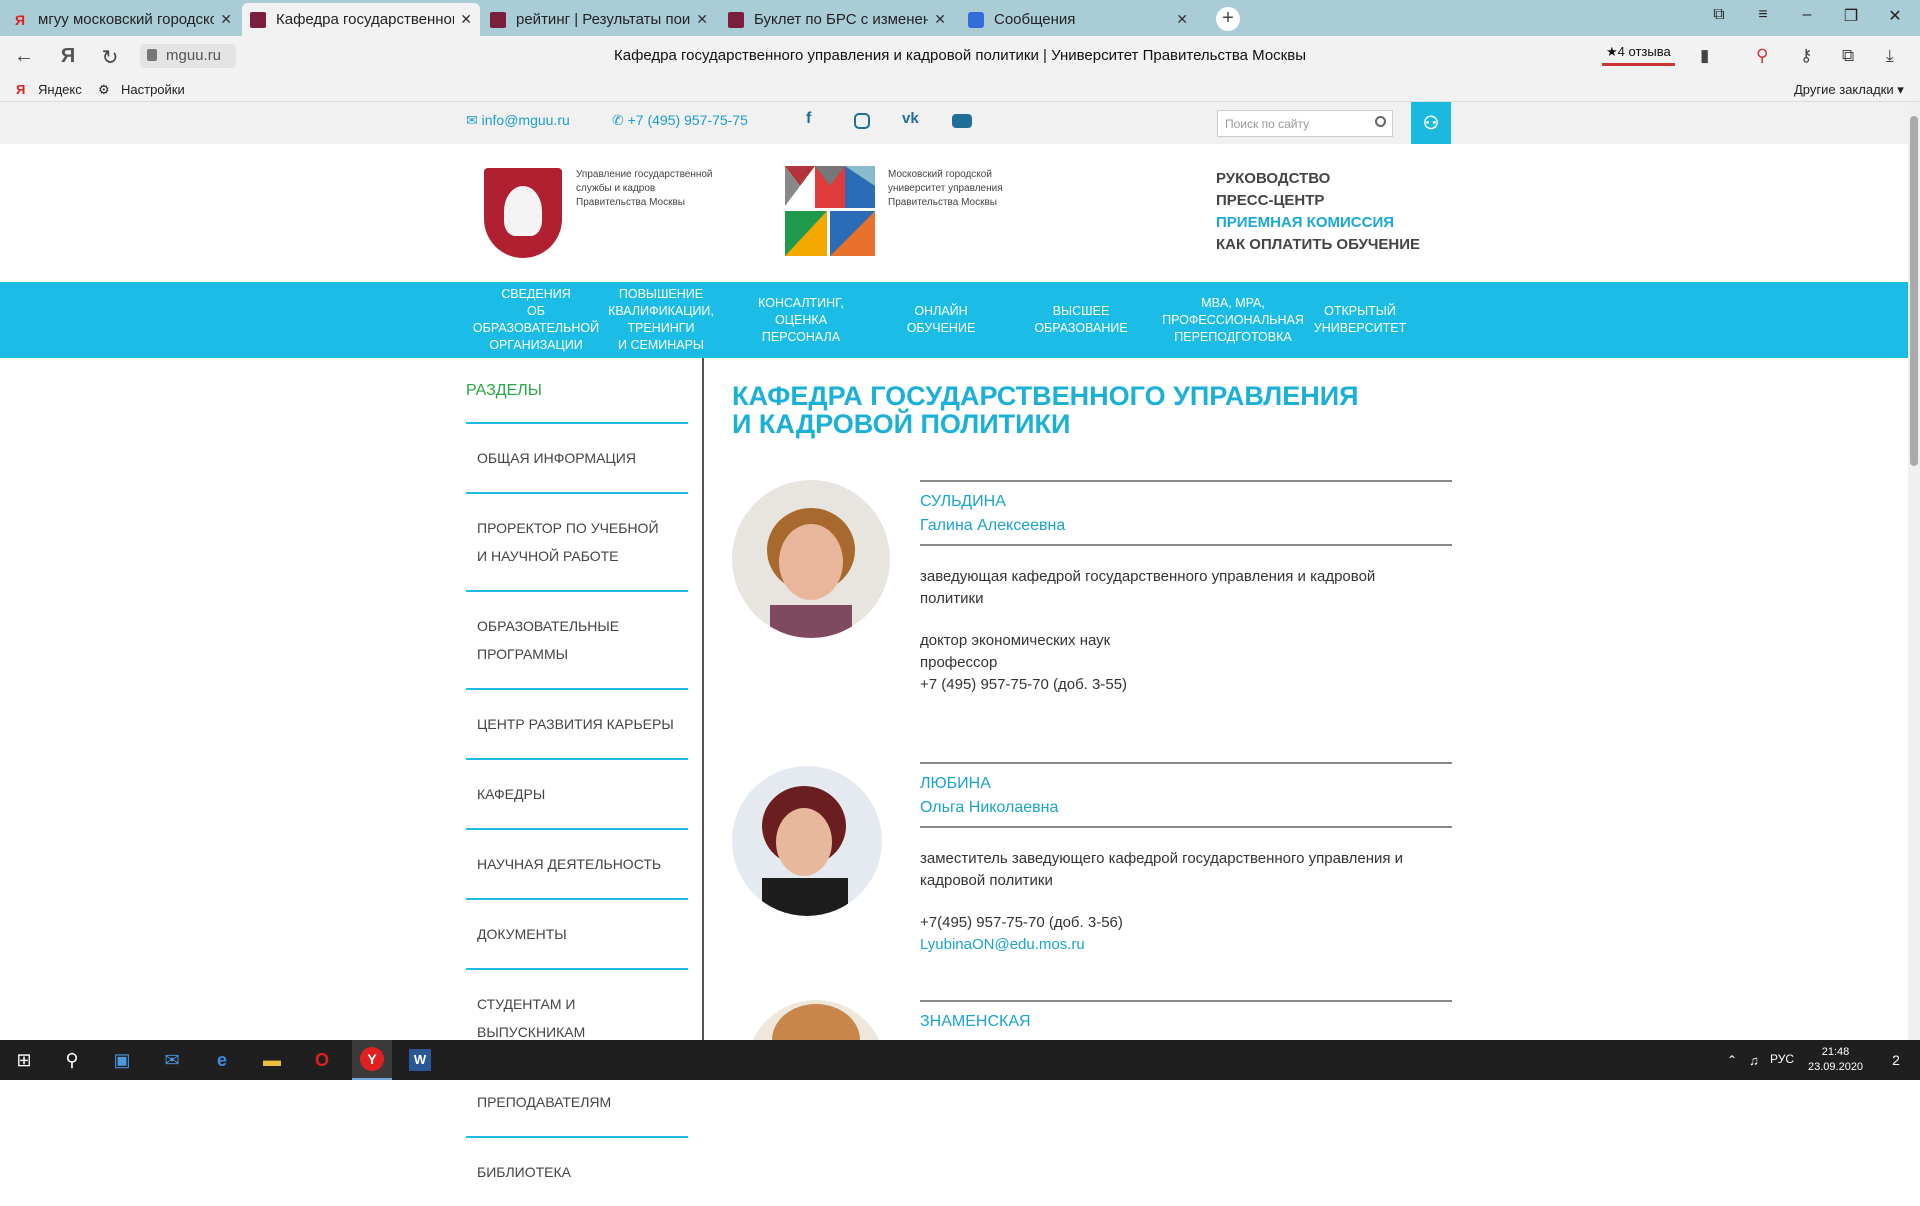 This screenshot has width=1920, height=1206. What do you see at coordinates (1754, 1060) in the screenshot?
I see `volume-icon: ♫` at bounding box center [1754, 1060].